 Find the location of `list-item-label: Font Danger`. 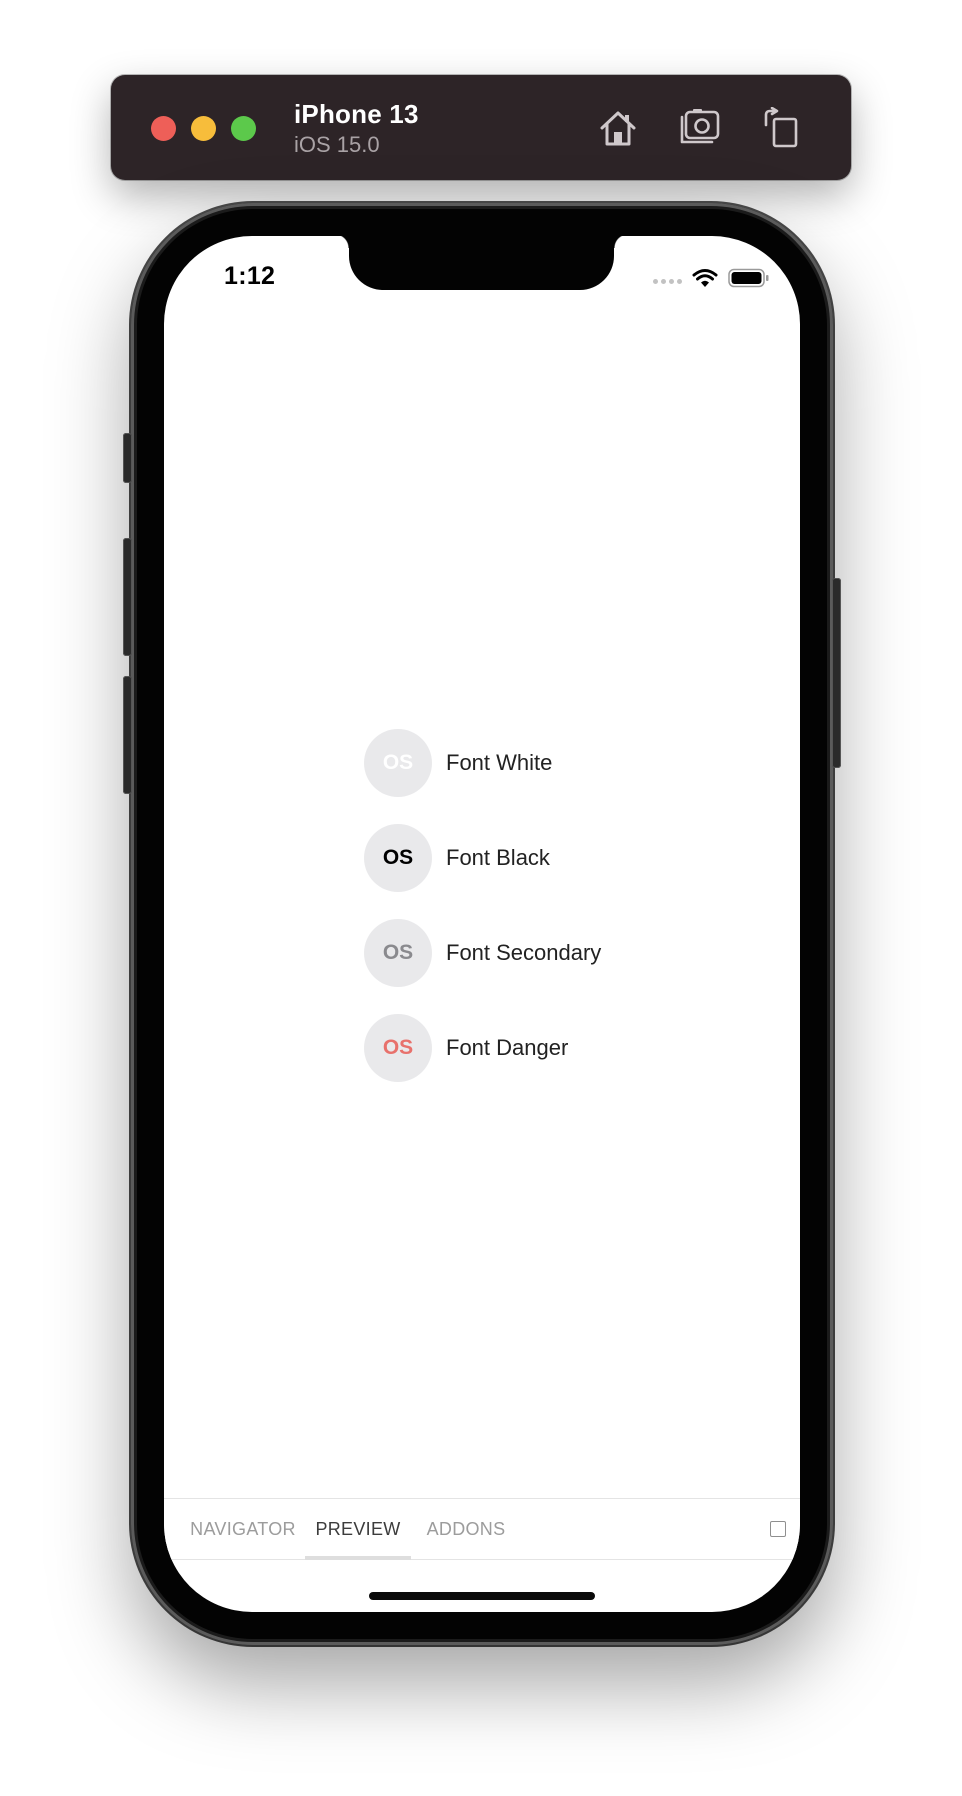

list-item-label: Font Danger is located at coordinates (507, 1047).